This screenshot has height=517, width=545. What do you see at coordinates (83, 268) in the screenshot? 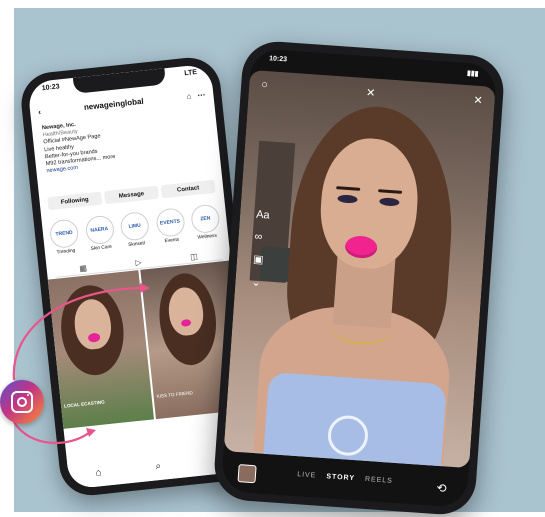
I see `grid-icon: ▦` at bounding box center [83, 268].